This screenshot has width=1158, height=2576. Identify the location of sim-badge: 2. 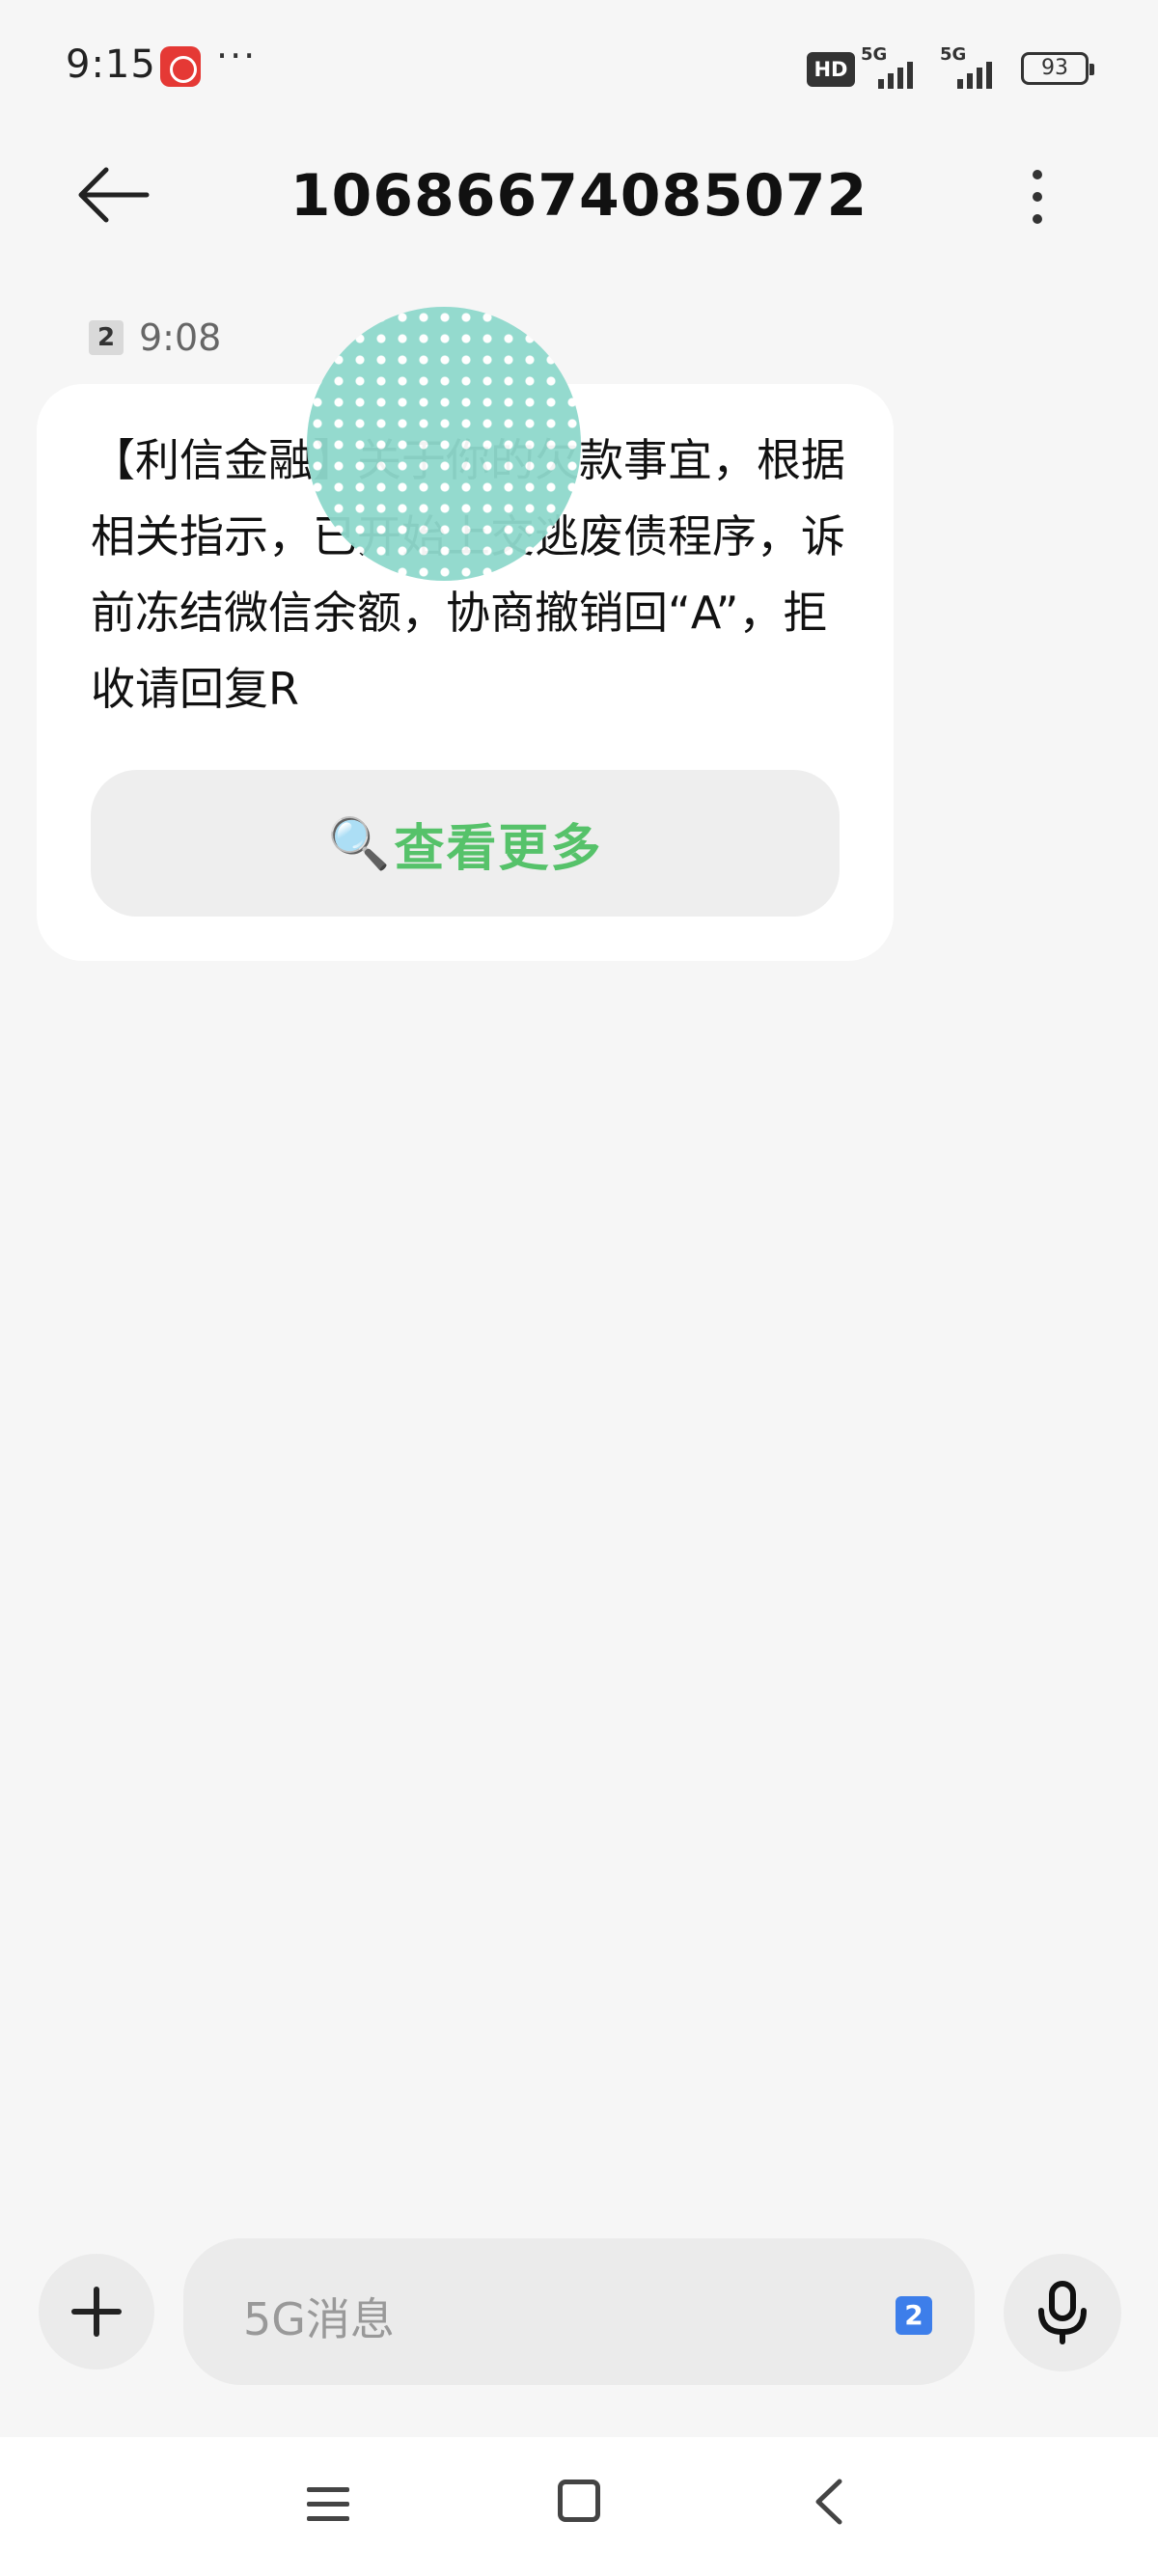
(106, 338).